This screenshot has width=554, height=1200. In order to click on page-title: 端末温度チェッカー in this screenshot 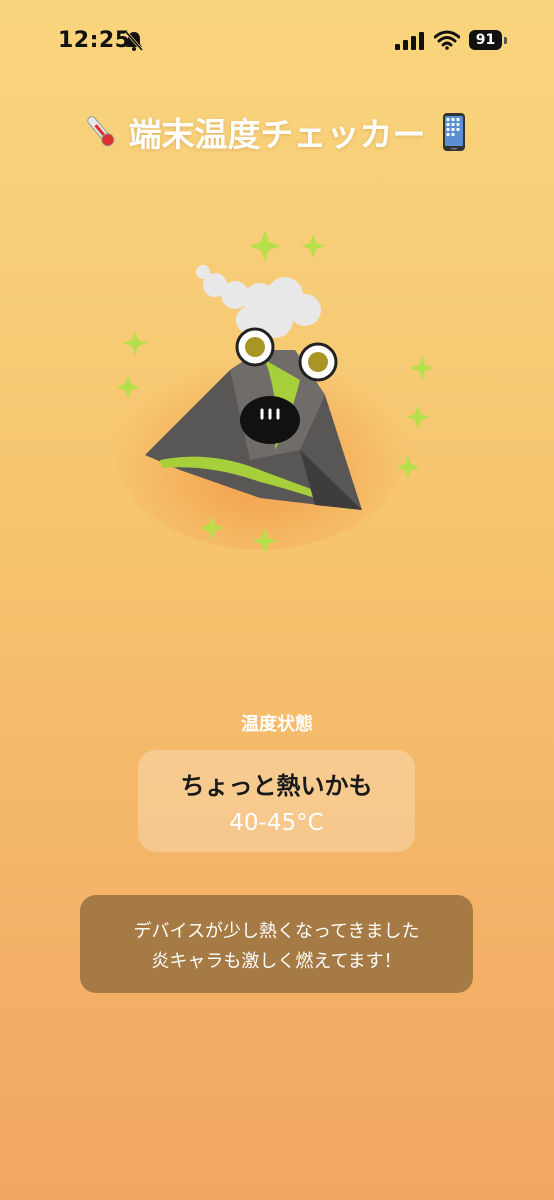, I will do `click(277, 134)`.